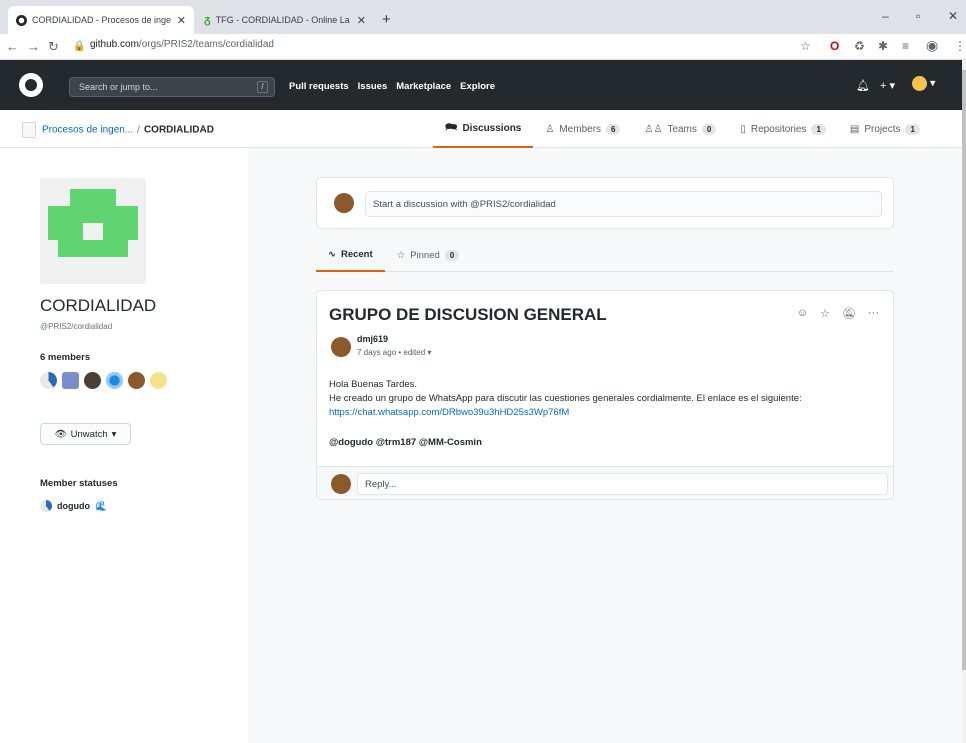  What do you see at coordinates (79, 483) in the screenshot?
I see `member-statuses-title: Member statuses` at bounding box center [79, 483].